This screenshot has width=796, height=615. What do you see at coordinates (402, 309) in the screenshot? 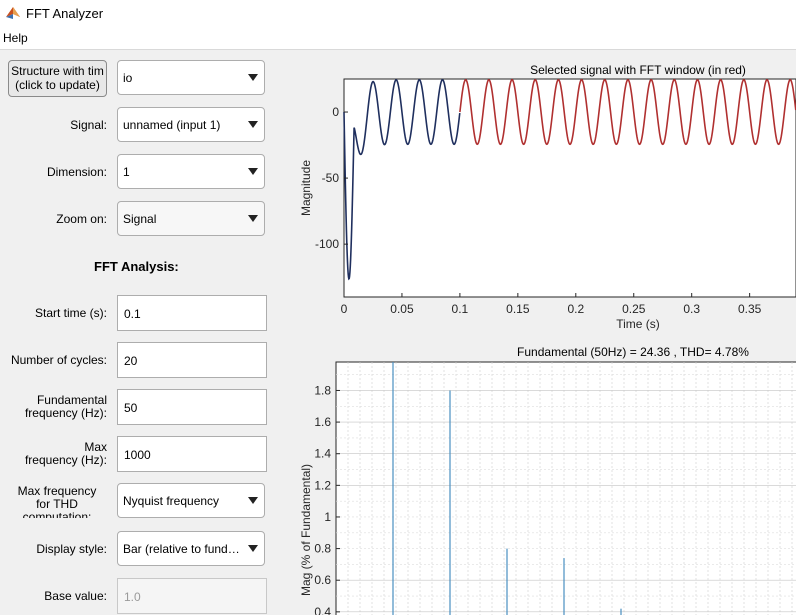
I see `x-tick-label: 0.05` at bounding box center [402, 309].